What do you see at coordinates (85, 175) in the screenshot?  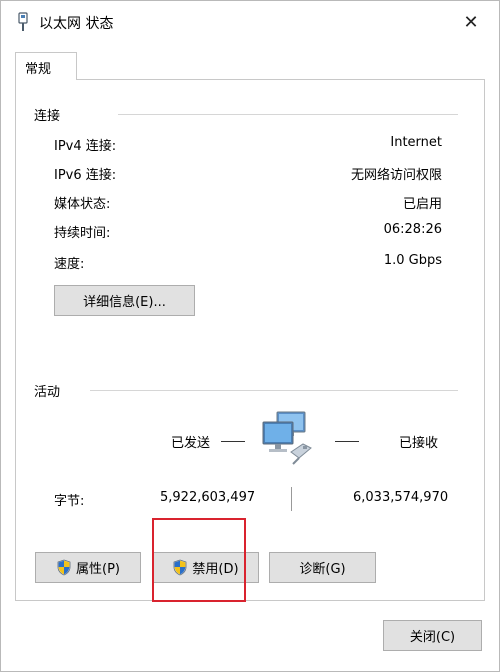 I see `ipv6-label: IPv6 连接:` at bounding box center [85, 175].